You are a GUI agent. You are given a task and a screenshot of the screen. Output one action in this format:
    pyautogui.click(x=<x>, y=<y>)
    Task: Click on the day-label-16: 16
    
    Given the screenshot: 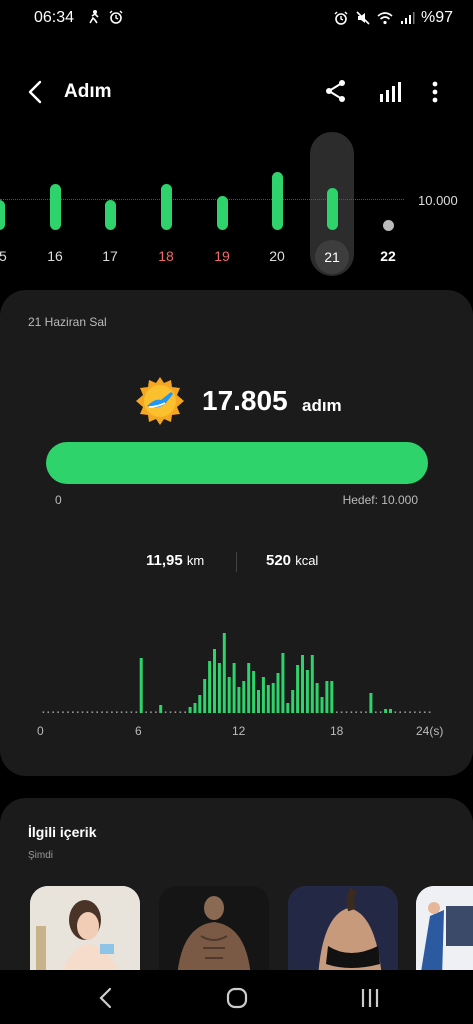 What is the action you would take?
    pyautogui.click(x=55, y=256)
    